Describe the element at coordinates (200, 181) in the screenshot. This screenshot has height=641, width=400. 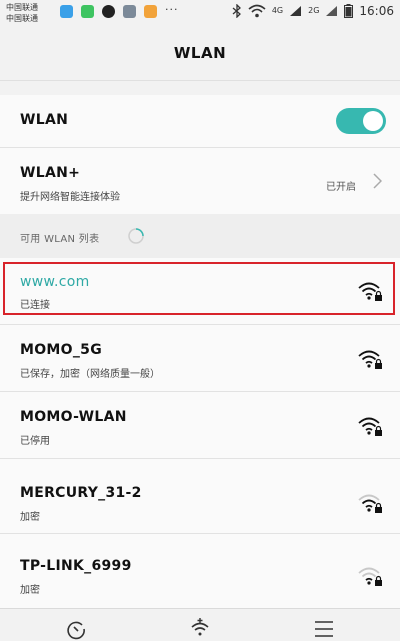
I see `wlan-plus-row: WLAN+ 提升网络智能连接体验 已开启` at that location.